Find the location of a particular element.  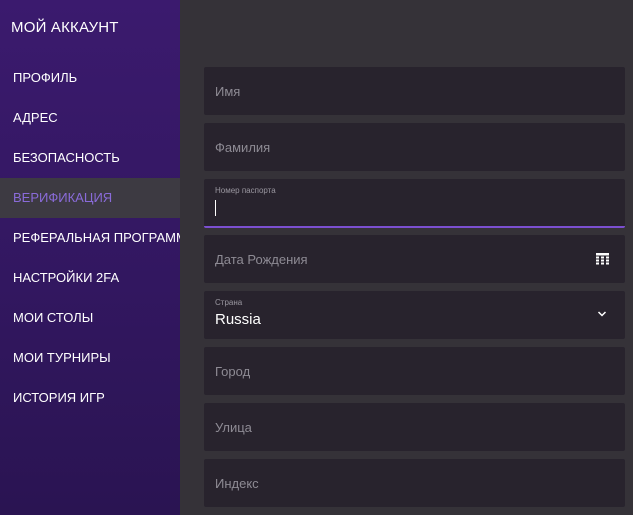

street-placeholder: Улица is located at coordinates (233, 427).